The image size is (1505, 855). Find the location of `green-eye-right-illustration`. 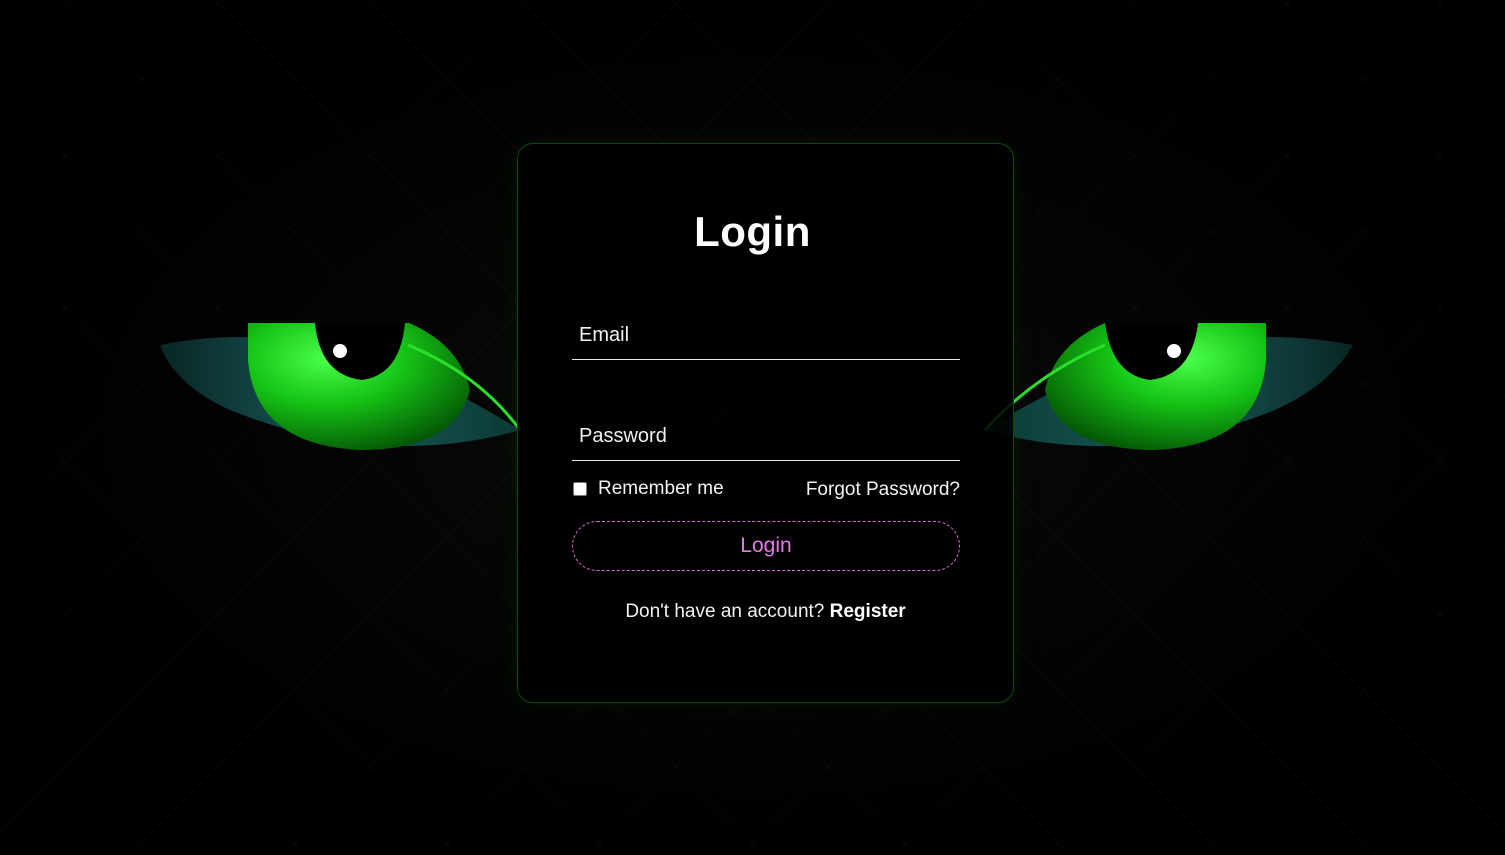

green-eye-right-illustration is located at coordinates (1168, 386).